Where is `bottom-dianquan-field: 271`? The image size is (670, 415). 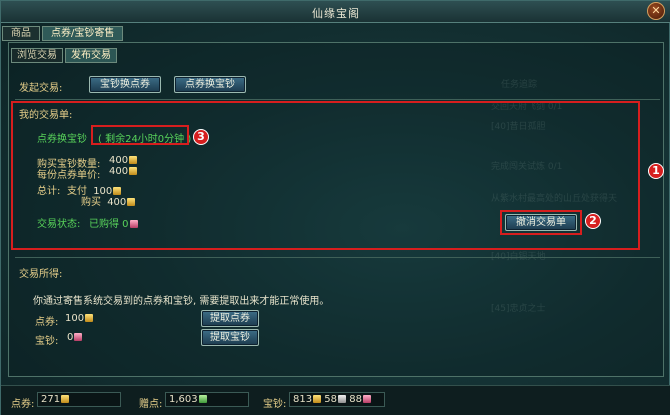
bottom-dianquan-field: 271 is located at coordinates (79, 399).